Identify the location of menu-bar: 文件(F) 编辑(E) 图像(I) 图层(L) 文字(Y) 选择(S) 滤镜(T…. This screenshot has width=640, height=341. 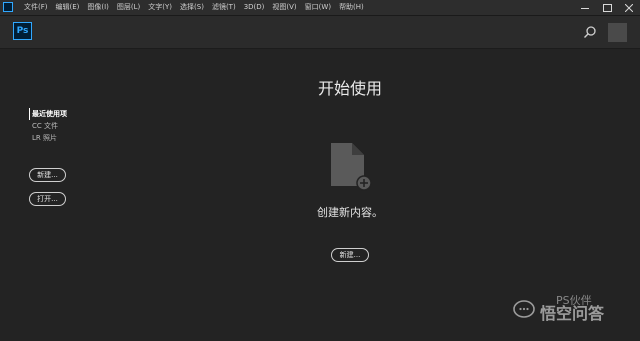
(320, 8).